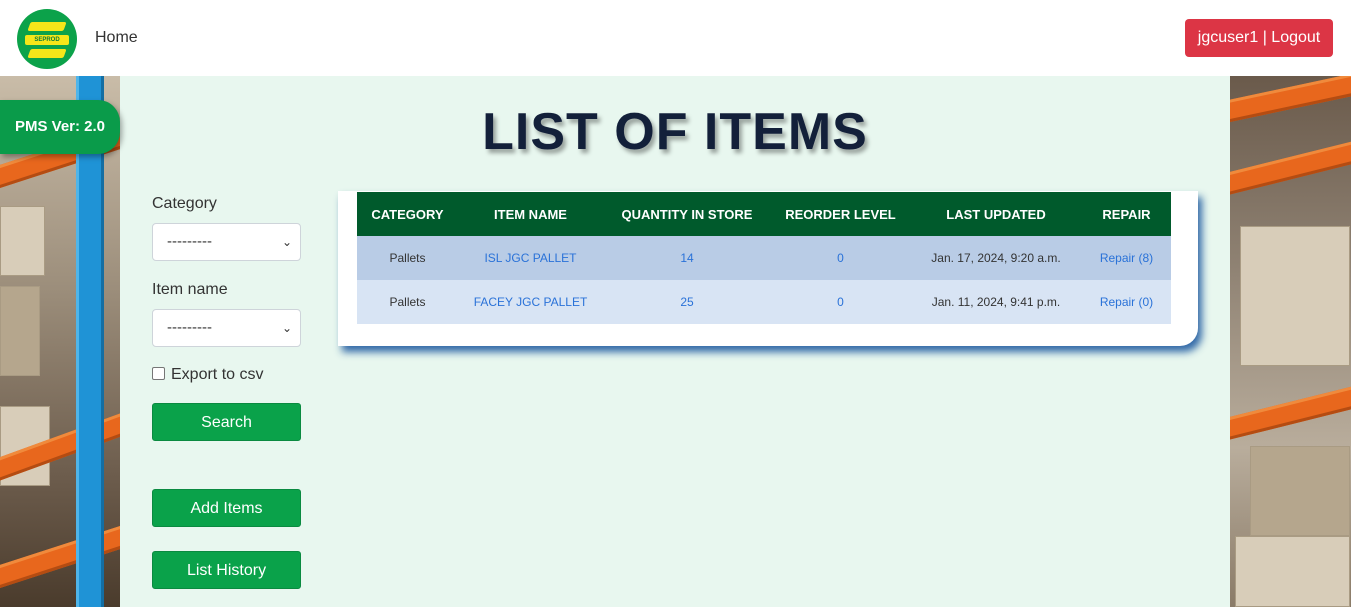 The height and width of the screenshot is (607, 1351). I want to click on add-items-button: Add Items, so click(226, 508).